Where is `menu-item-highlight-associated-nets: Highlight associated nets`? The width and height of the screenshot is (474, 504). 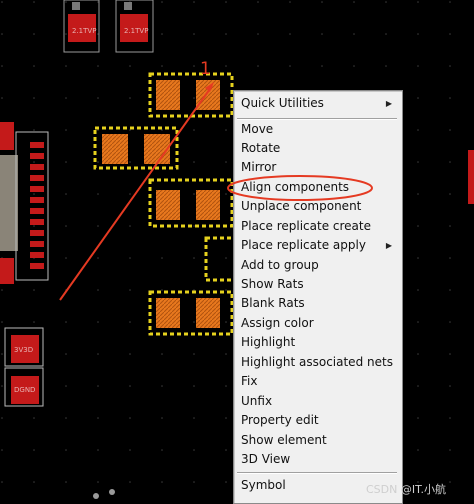 menu-item-highlight-associated-nets: Highlight associated nets is located at coordinates (317, 362).